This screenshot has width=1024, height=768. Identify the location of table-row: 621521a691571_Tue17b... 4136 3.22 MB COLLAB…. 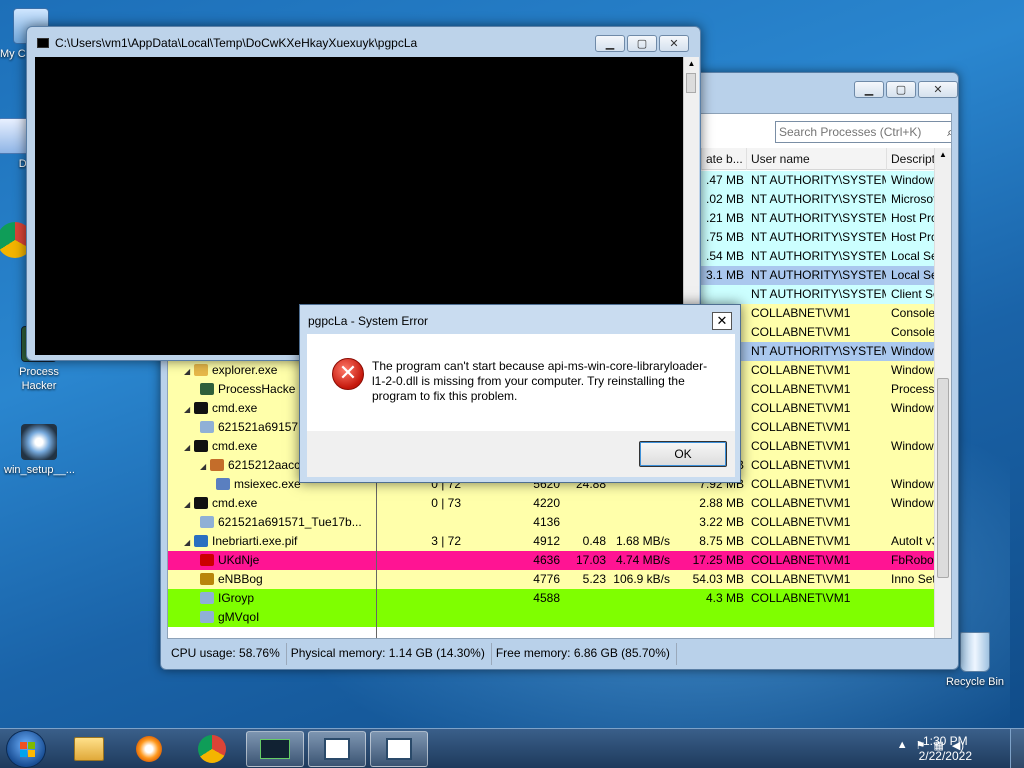
(553, 522).